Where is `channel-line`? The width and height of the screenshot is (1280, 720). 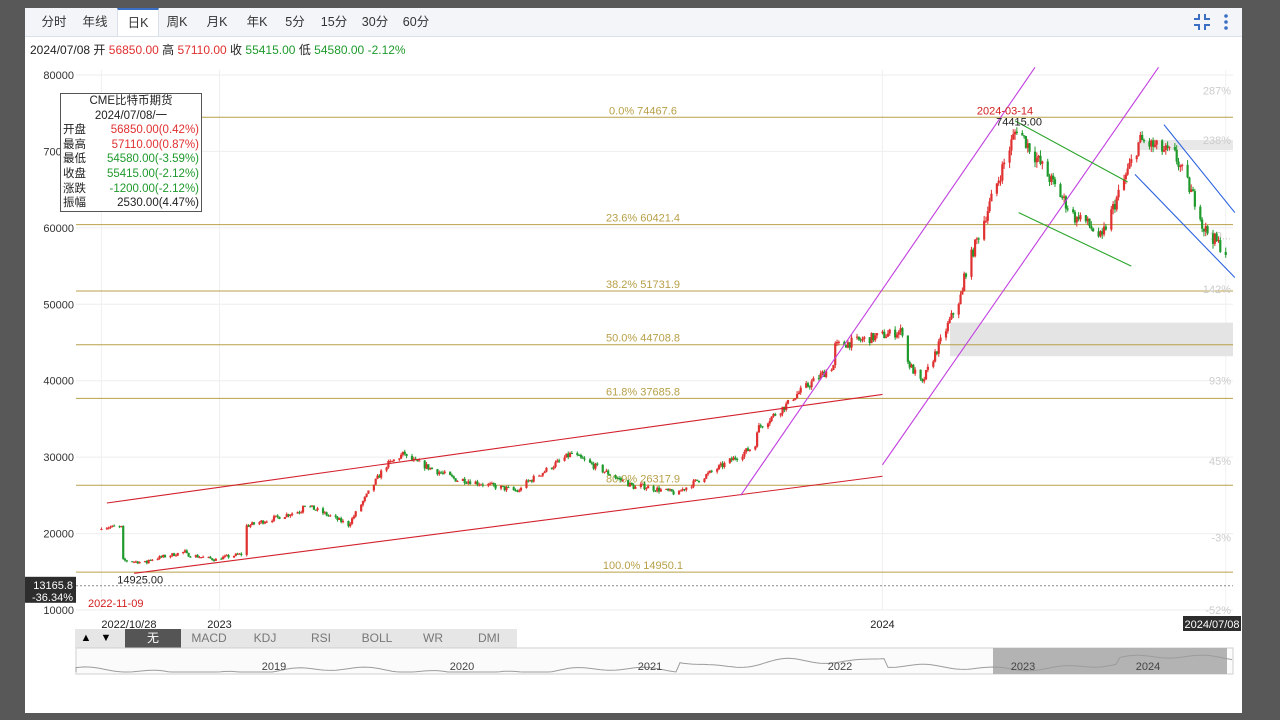 channel-line is located at coordinates (888, 281).